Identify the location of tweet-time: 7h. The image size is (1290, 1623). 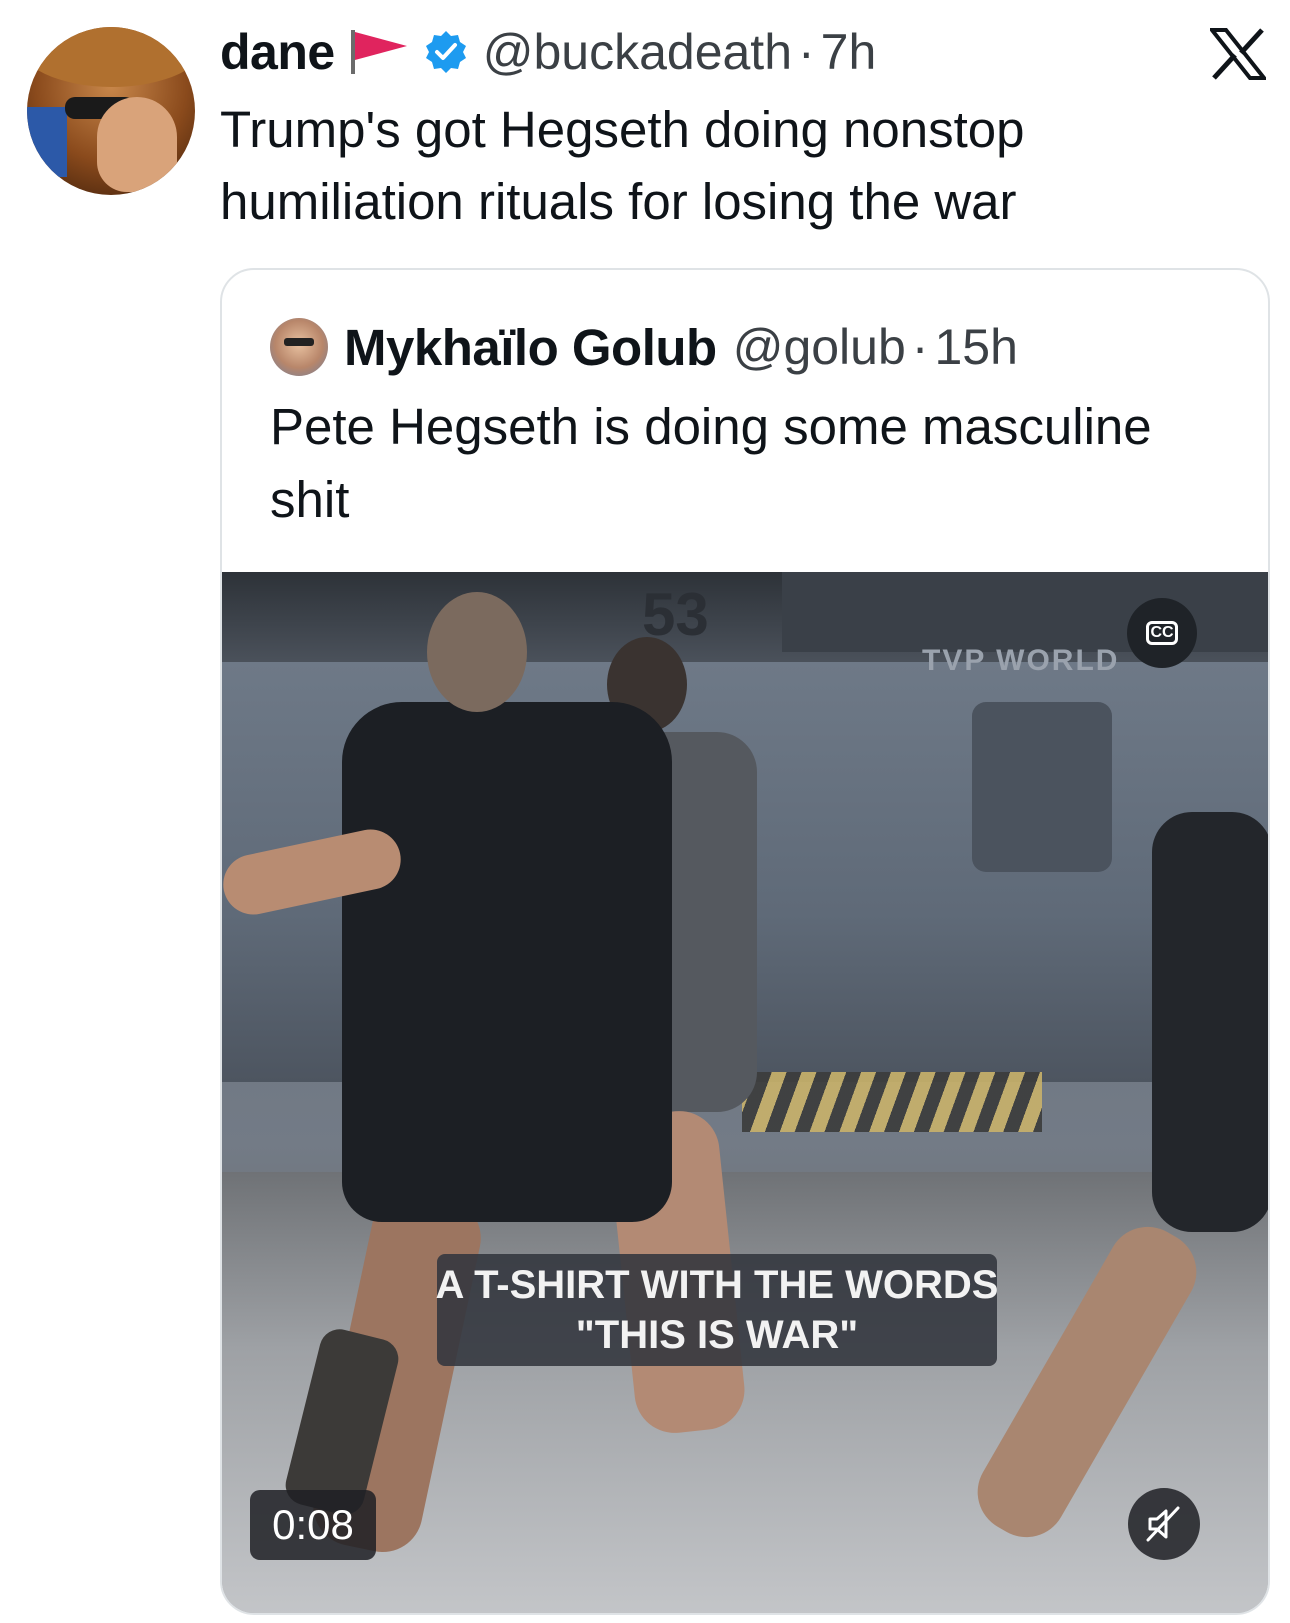
(849, 52).